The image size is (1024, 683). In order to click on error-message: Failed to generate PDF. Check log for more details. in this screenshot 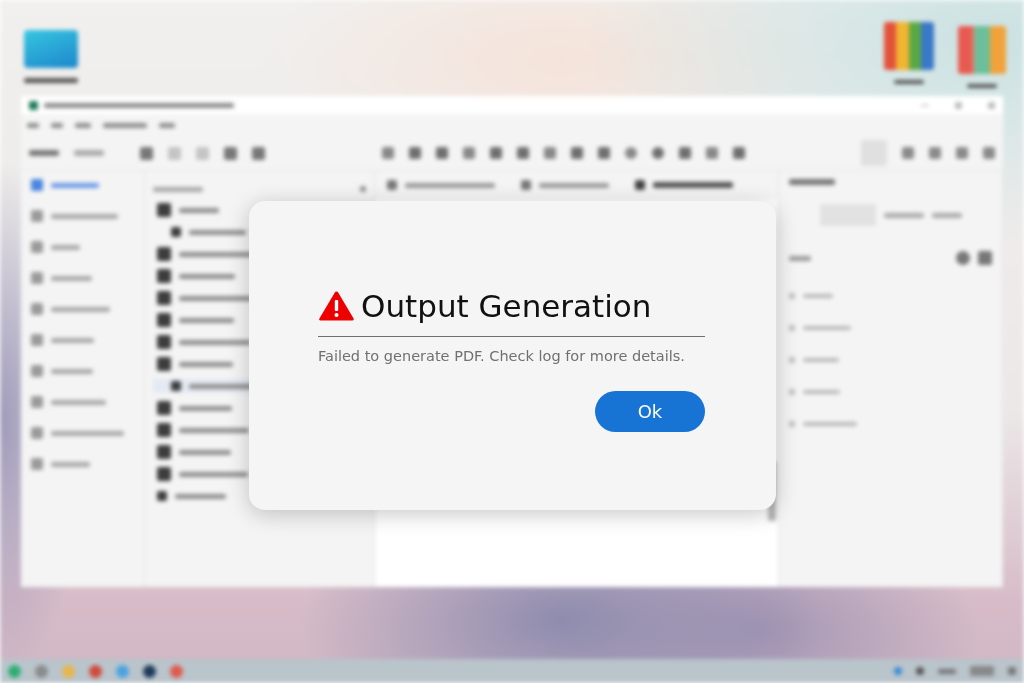, I will do `click(502, 356)`.